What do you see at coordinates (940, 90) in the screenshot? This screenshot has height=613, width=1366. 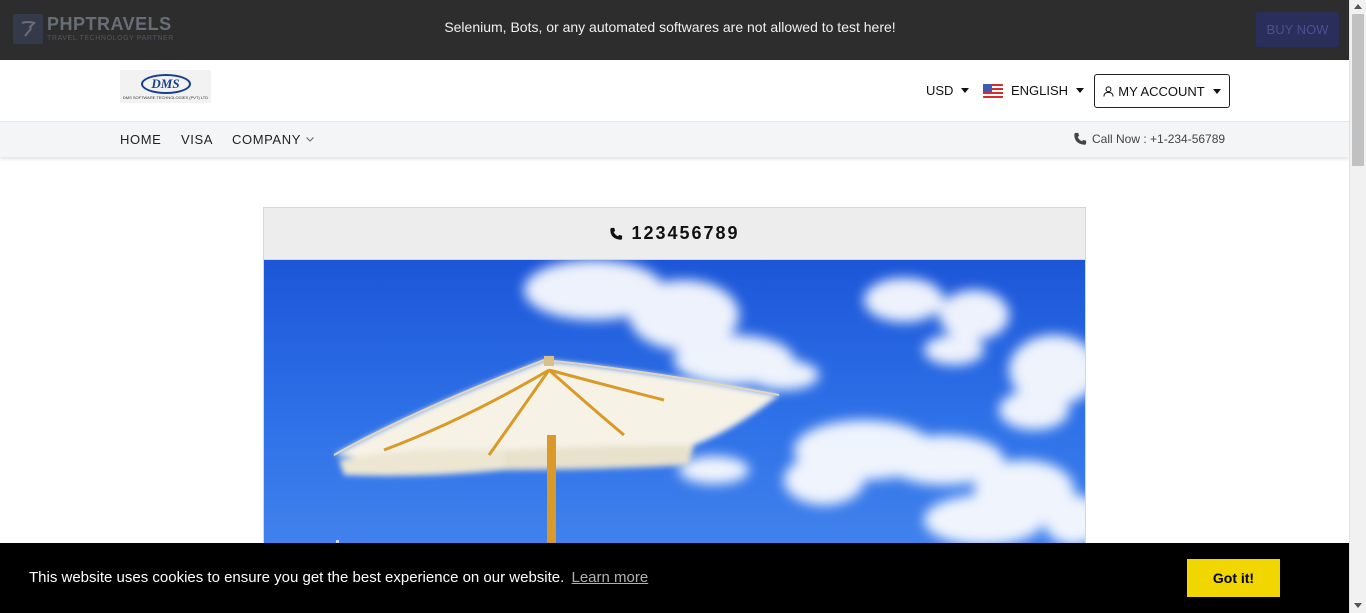 I see `currency-label: USD` at bounding box center [940, 90].